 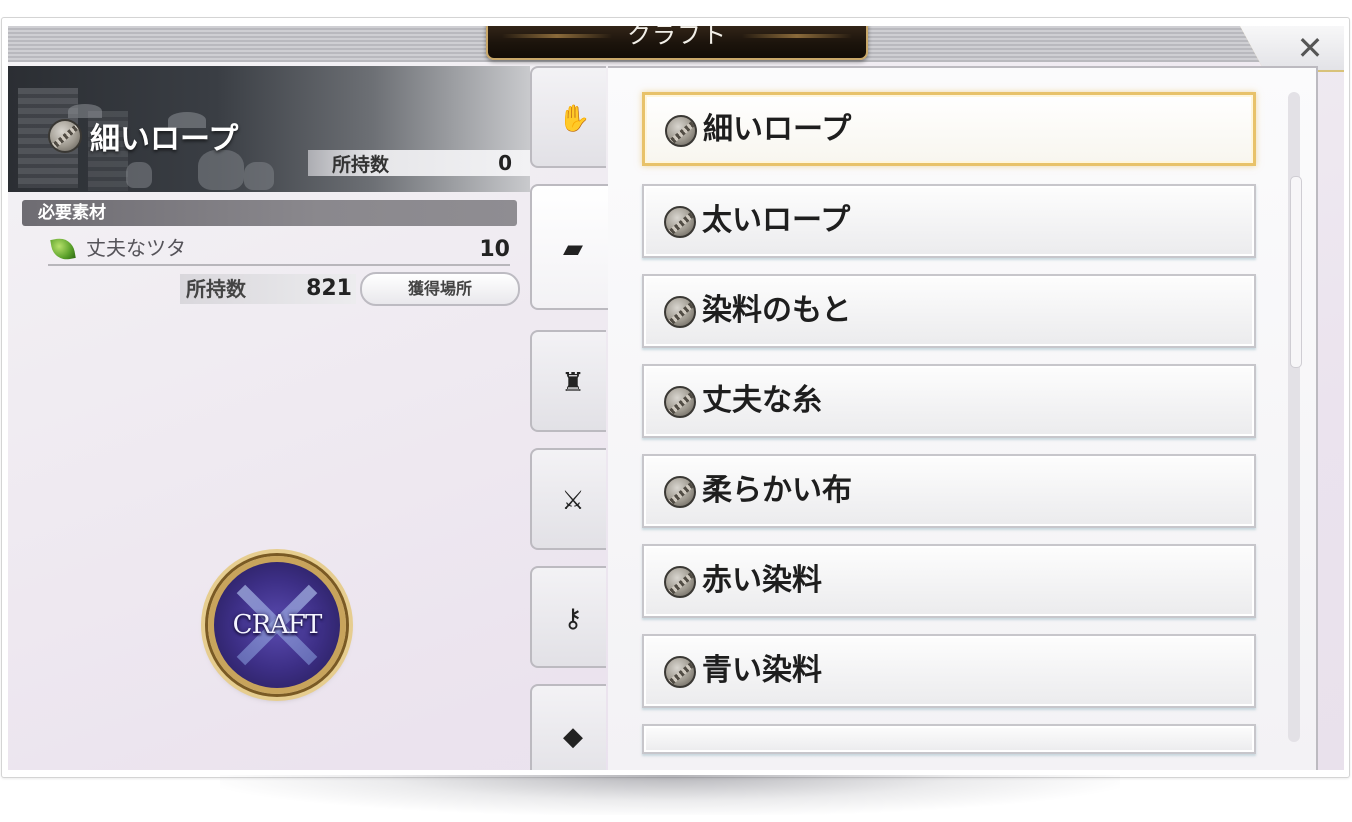 What do you see at coordinates (949, 491) in the screenshot?
I see `list-item: 柔らかい布` at bounding box center [949, 491].